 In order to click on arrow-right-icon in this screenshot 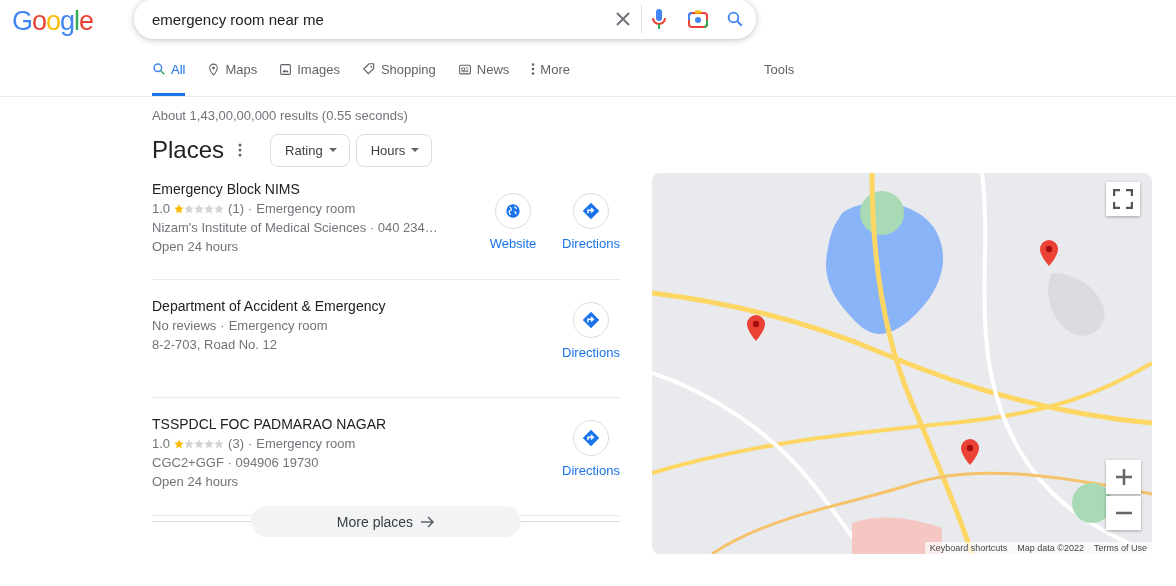, I will do `click(428, 521)`.